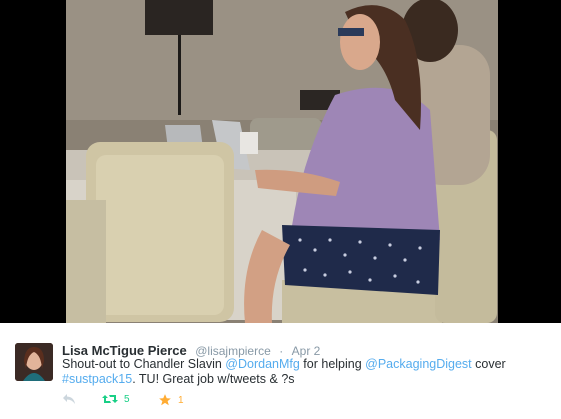 The width and height of the screenshot is (561, 419). Describe the element at coordinates (97, 379) in the screenshot. I see `hashtag-sustpack15: #sustpack15` at that location.